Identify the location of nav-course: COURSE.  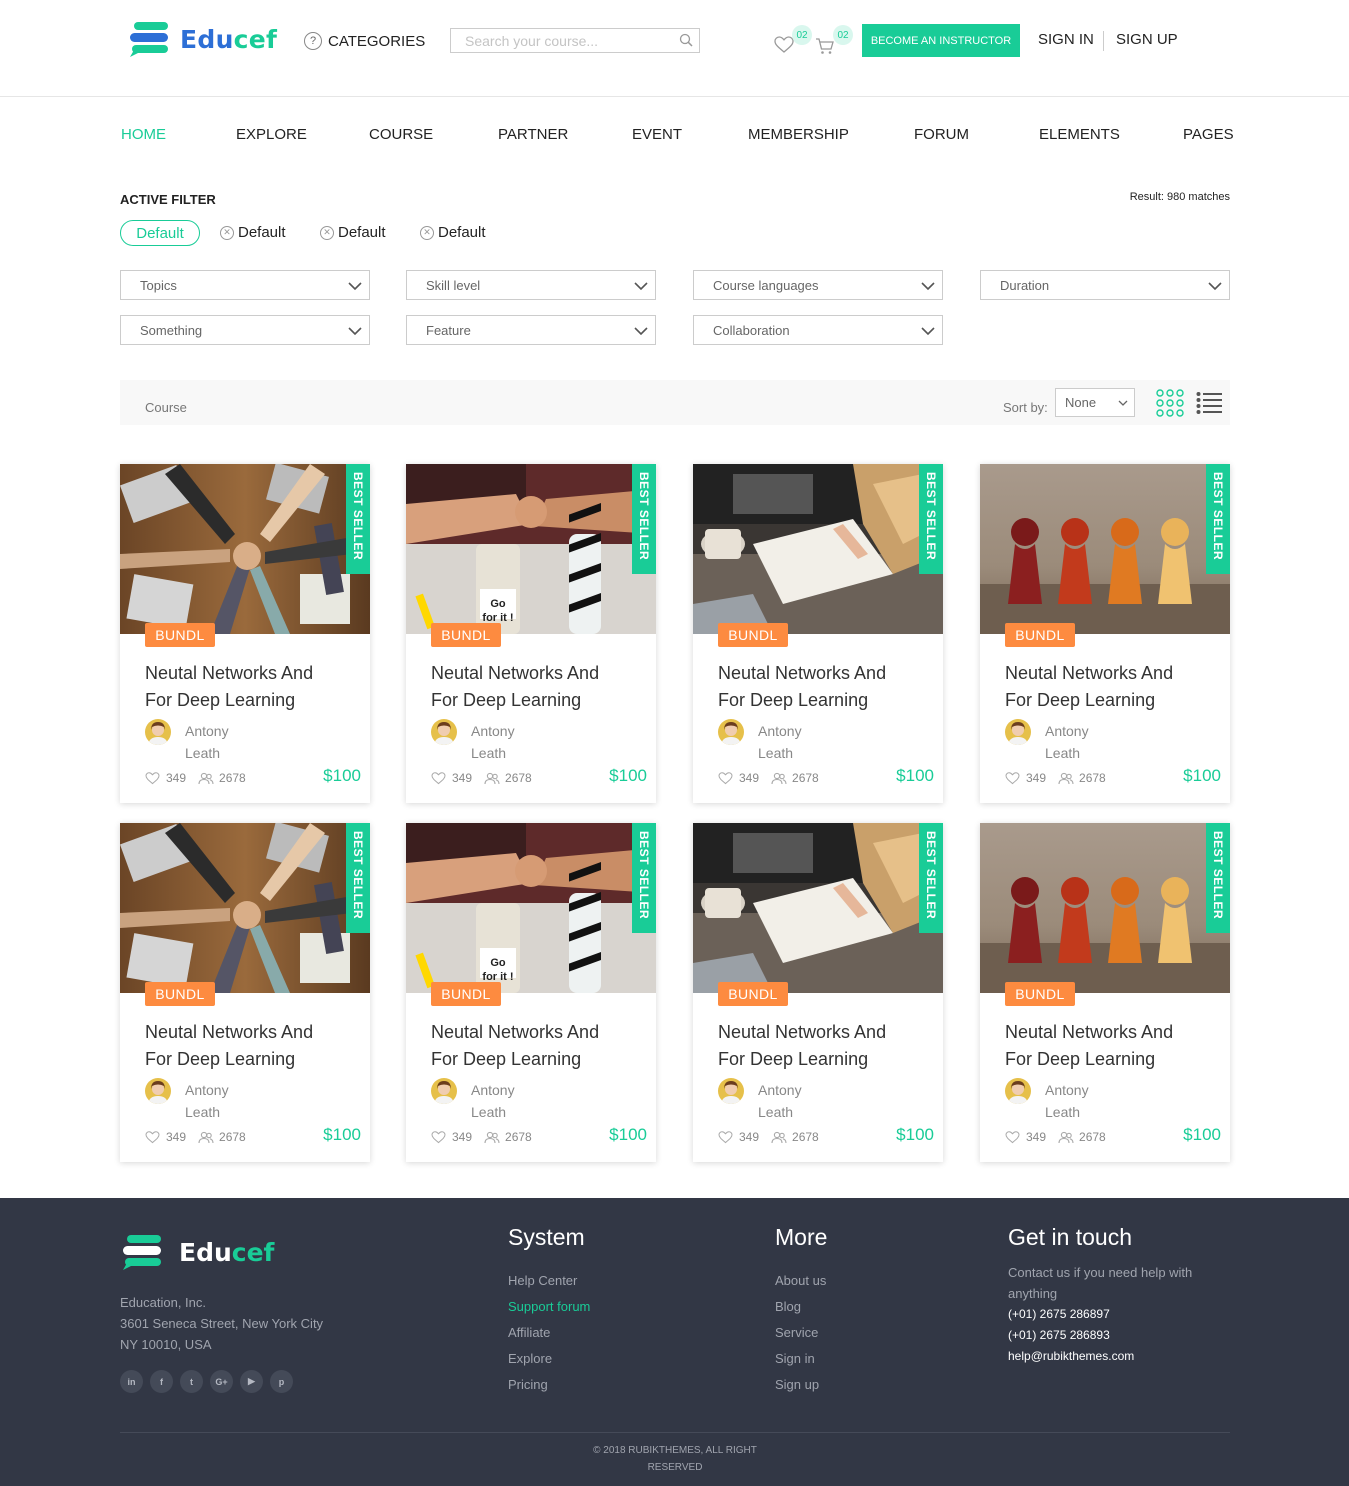
(401, 134).